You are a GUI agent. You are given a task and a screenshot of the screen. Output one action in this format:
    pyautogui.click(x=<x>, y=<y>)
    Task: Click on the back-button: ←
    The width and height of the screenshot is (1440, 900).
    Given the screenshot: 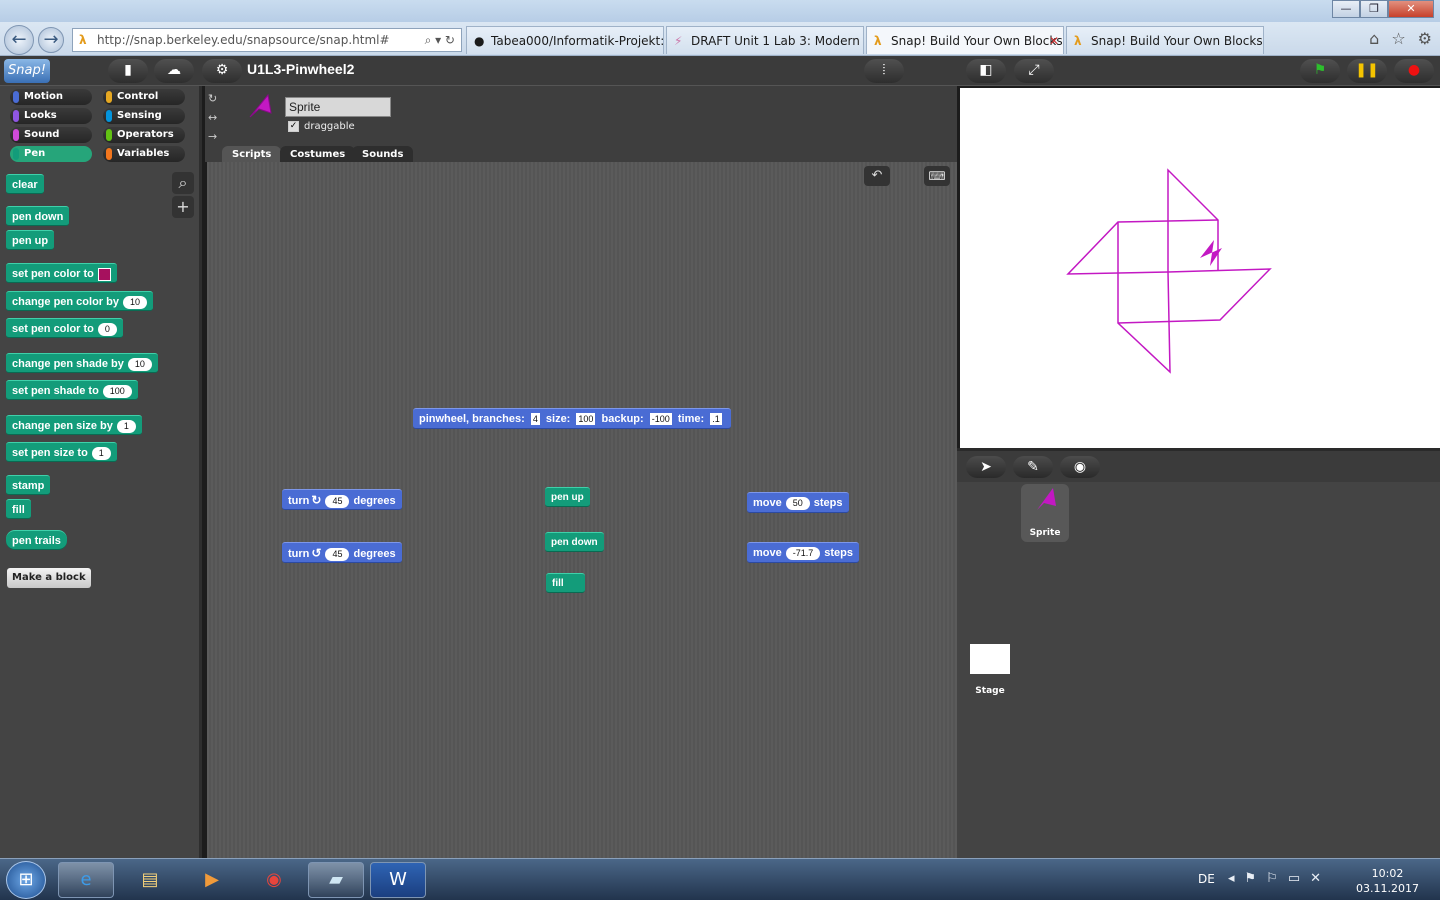 What is the action you would take?
    pyautogui.click(x=19, y=40)
    